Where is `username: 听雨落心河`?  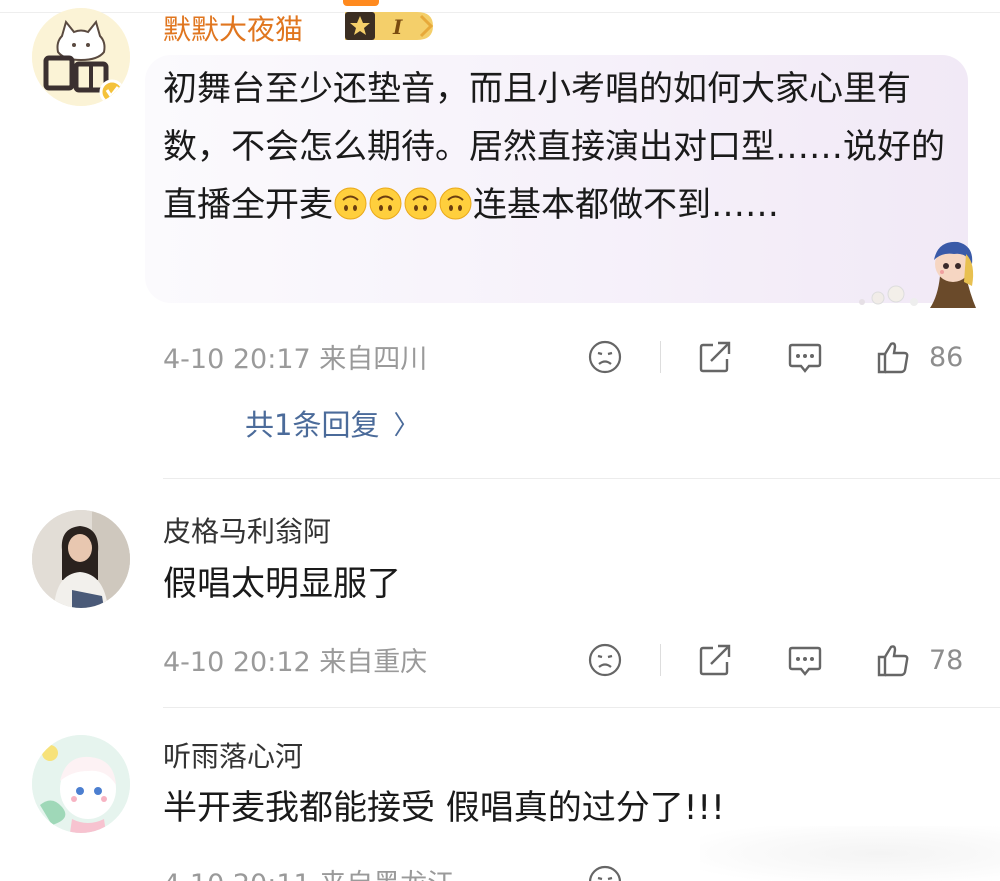 username: 听雨落心河 is located at coordinates (233, 755).